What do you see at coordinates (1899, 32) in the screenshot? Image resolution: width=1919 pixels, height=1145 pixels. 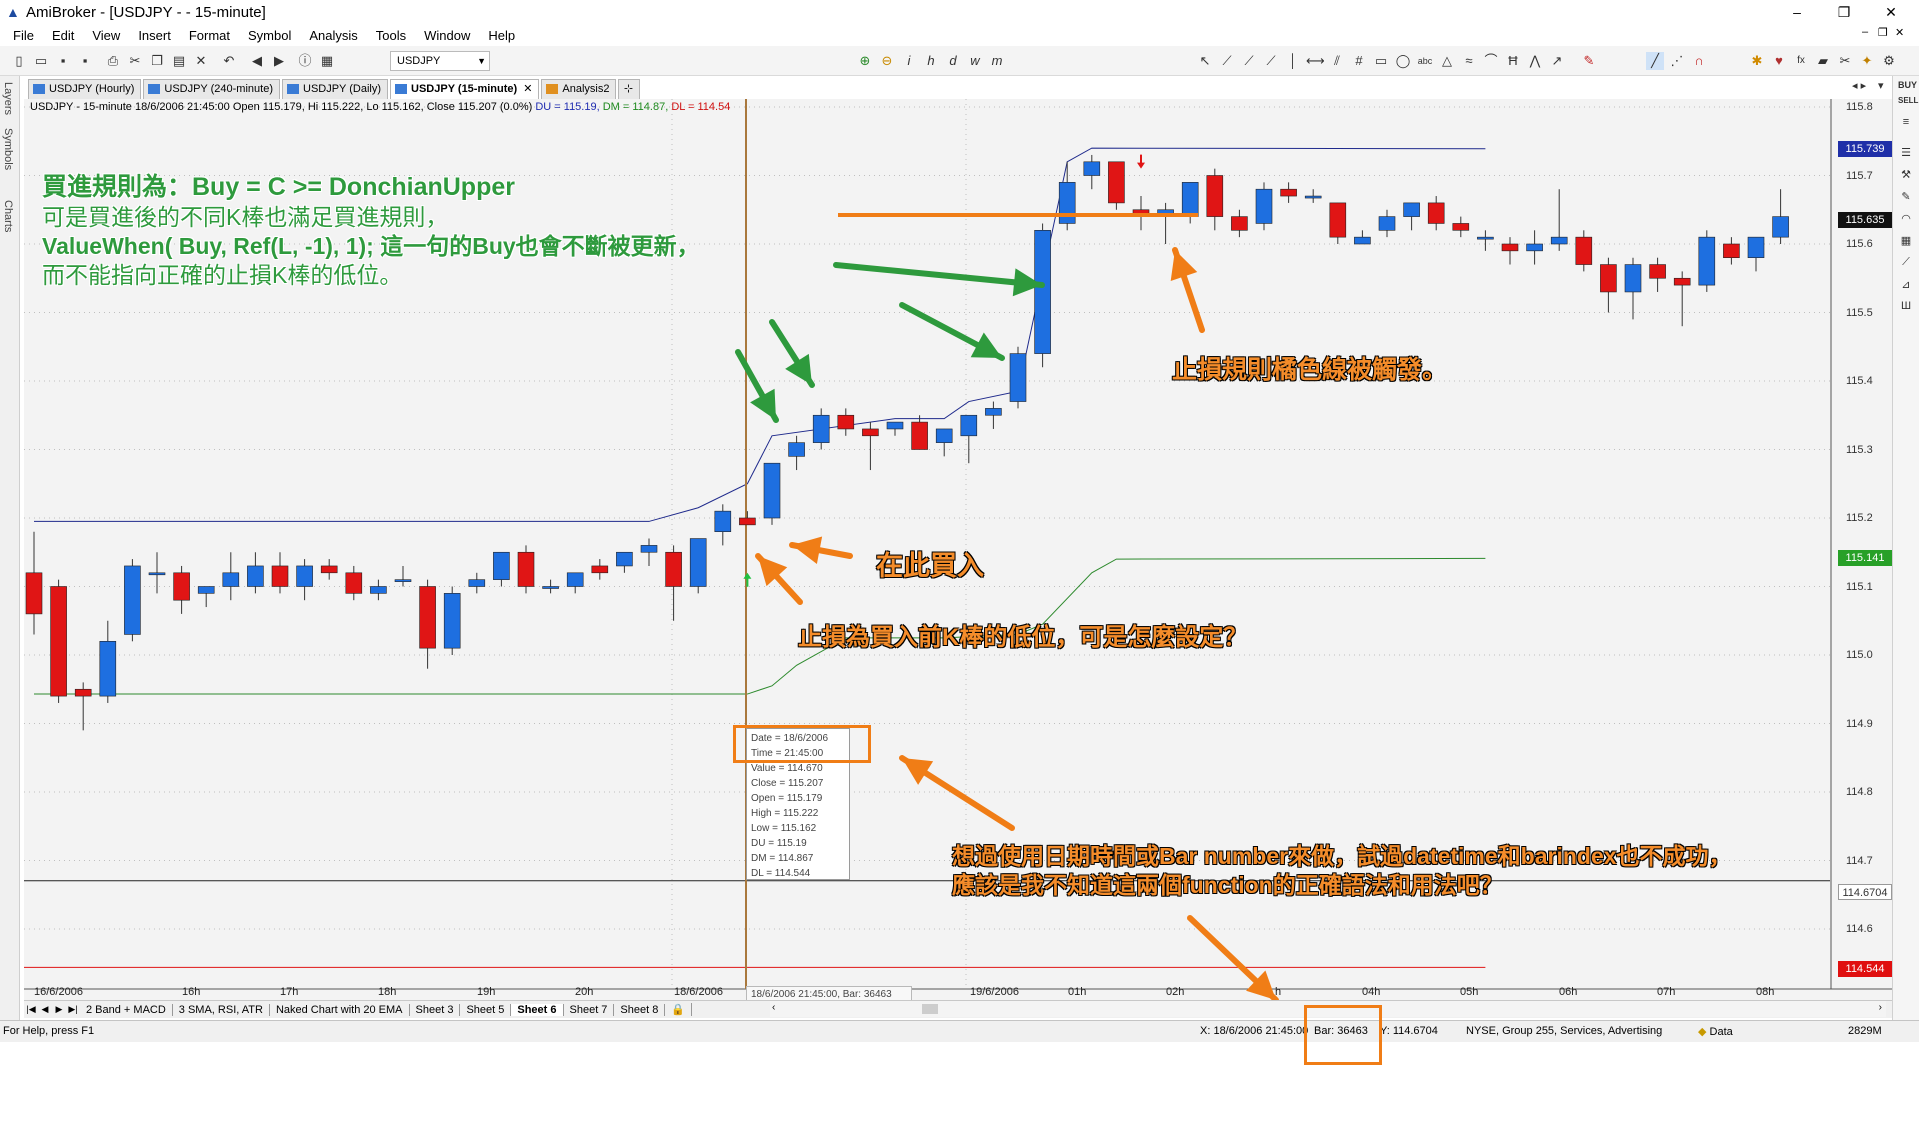 I see `mdi-close-button: ✕` at bounding box center [1899, 32].